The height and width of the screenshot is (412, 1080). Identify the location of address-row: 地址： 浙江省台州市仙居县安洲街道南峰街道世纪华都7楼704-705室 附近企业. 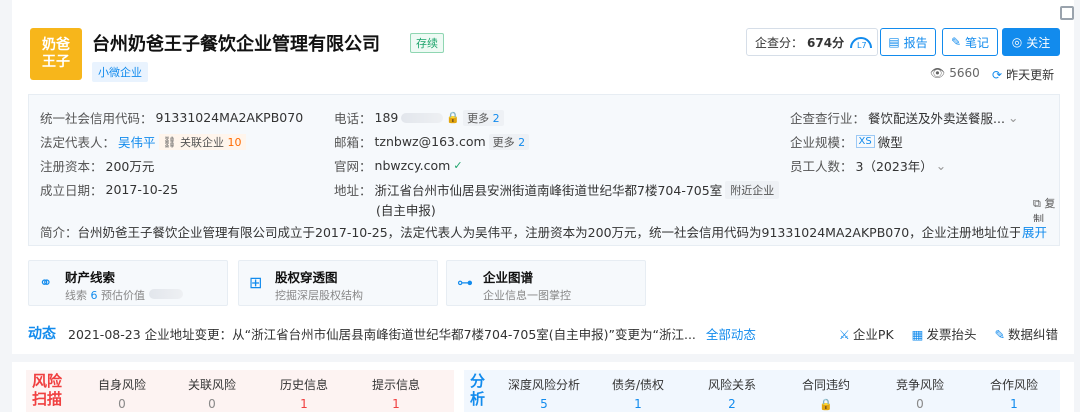
(557, 189).